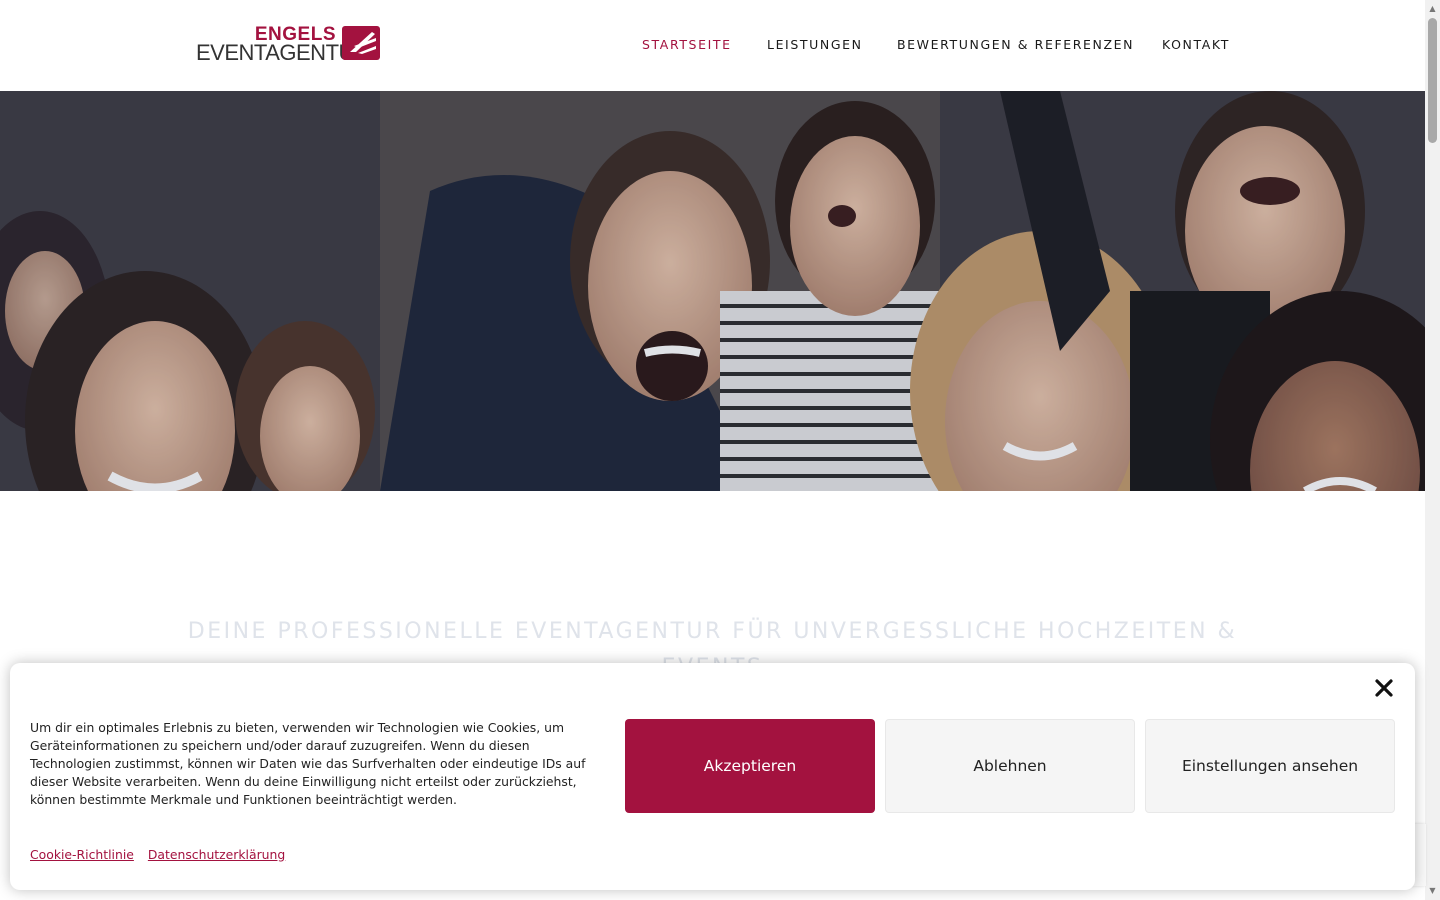 This screenshot has width=1440, height=900. What do you see at coordinates (1432, 450) in the screenshot?
I see `page-scrollbar: ▲ ▼` at bounding box center [1432, 450].